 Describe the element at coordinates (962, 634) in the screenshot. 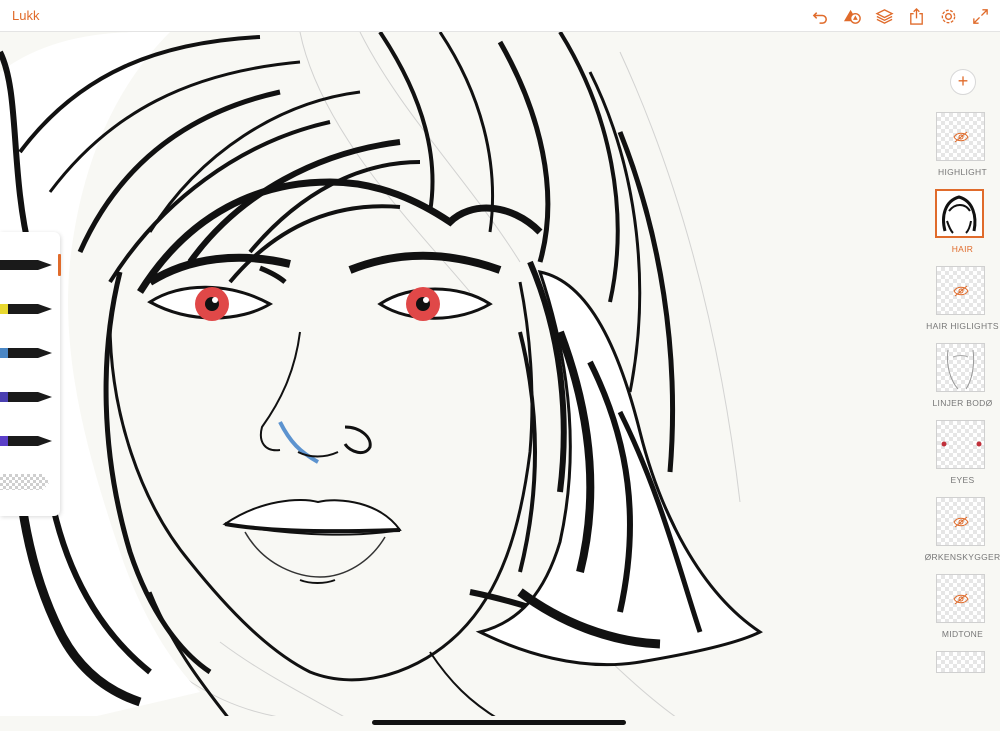

I see `layer-name: MIDTONE` at that location.